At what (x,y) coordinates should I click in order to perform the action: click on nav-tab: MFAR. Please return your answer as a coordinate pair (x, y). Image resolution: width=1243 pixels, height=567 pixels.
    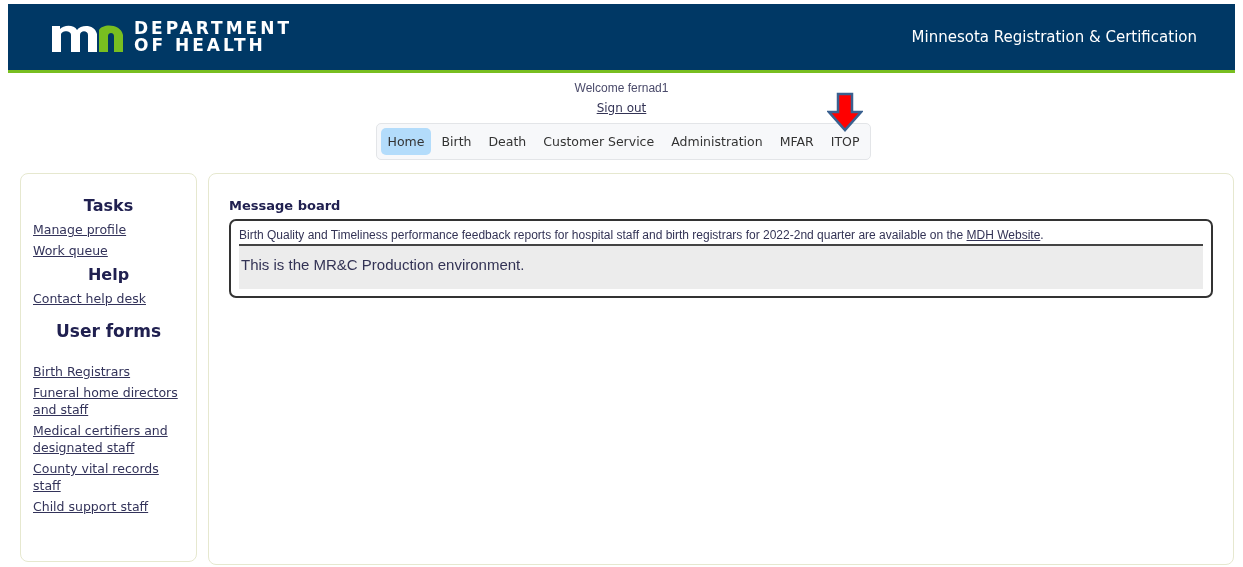
    Looking at the image, I should click on (796, 141).